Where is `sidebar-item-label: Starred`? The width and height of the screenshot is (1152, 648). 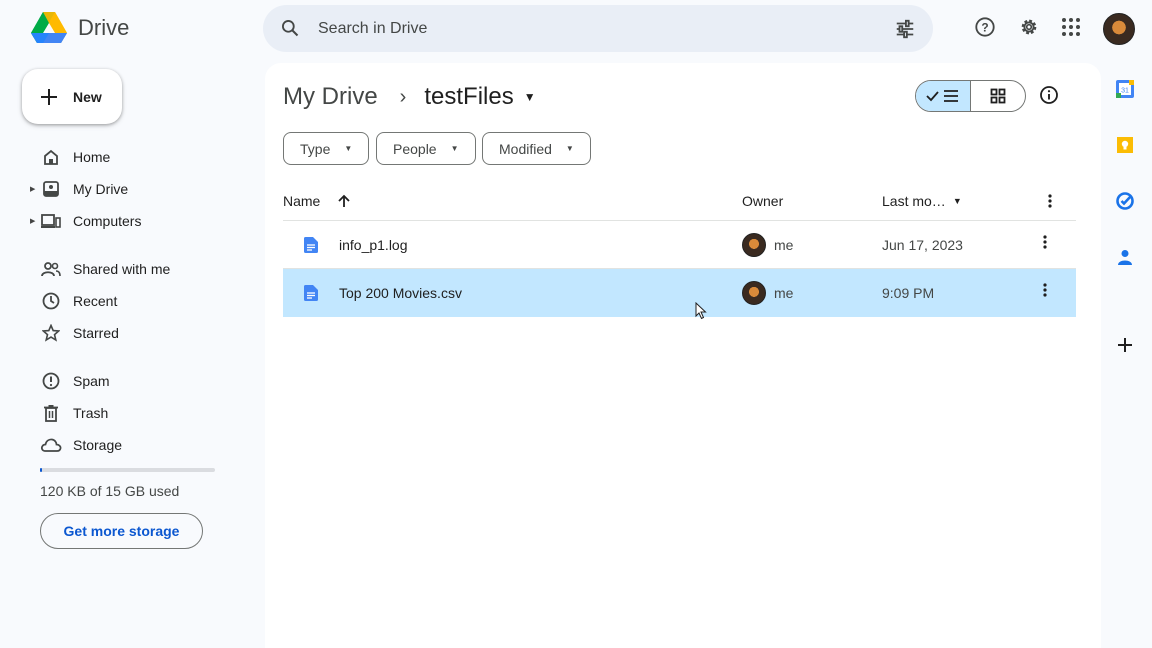 sidebar-item-label: Starred is located at coordinates (96, 333).